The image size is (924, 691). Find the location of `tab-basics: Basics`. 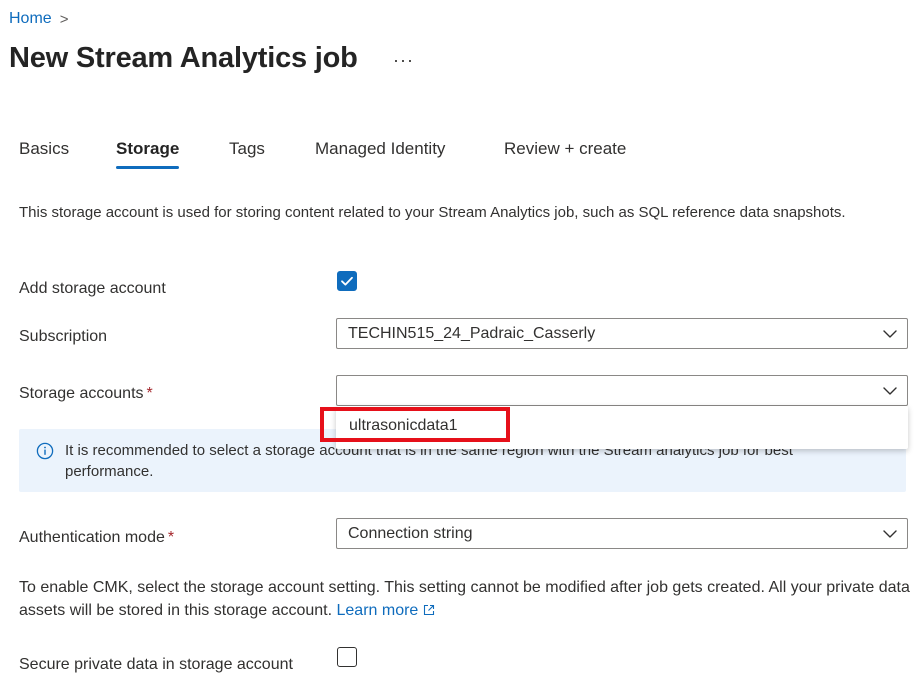

tab-basics: Basics is located at coordinates (44, 154).